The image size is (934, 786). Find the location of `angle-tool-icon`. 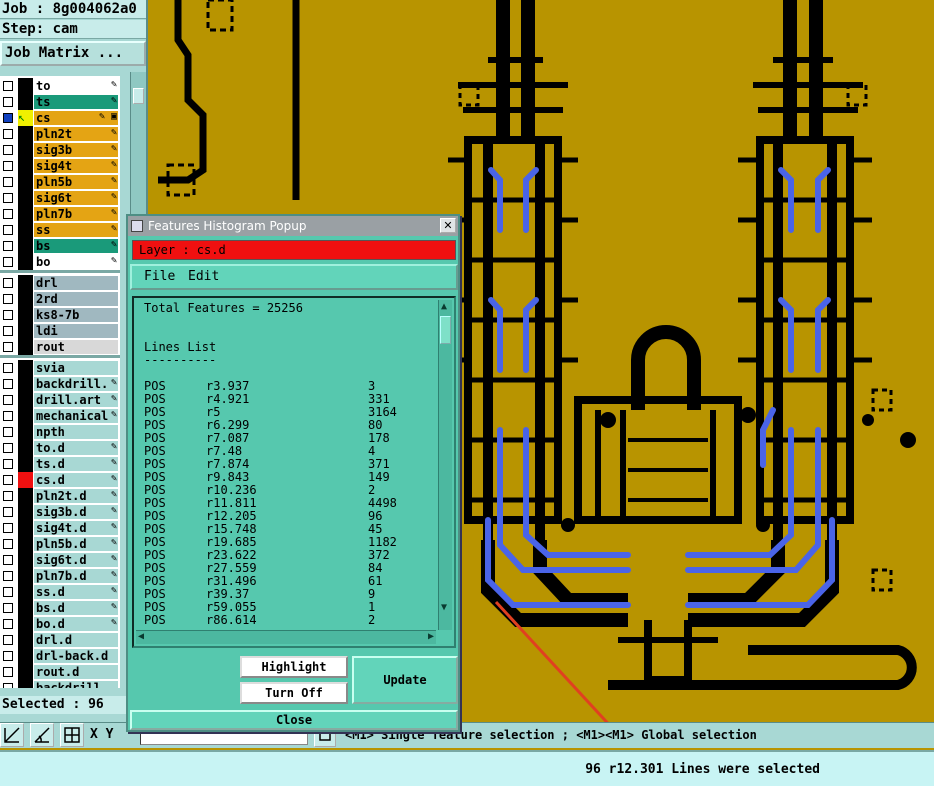

angle-tool-icon is located at coordinates (42, 735).